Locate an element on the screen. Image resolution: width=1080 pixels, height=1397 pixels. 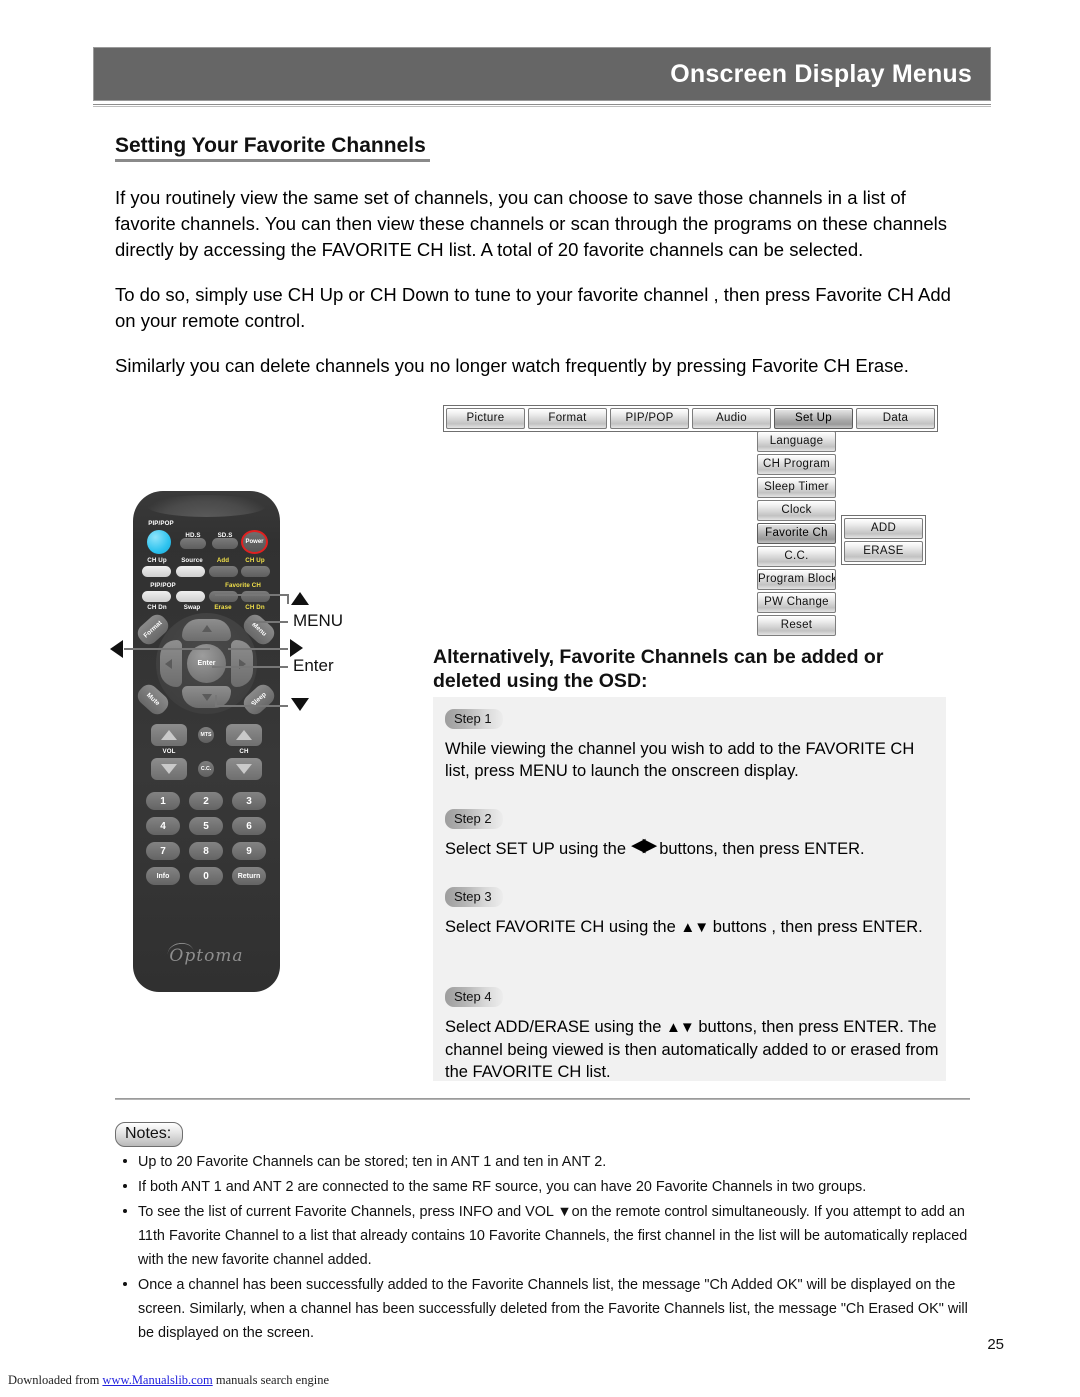
remote-button-2: 2 is located at coordinates (206, 801).